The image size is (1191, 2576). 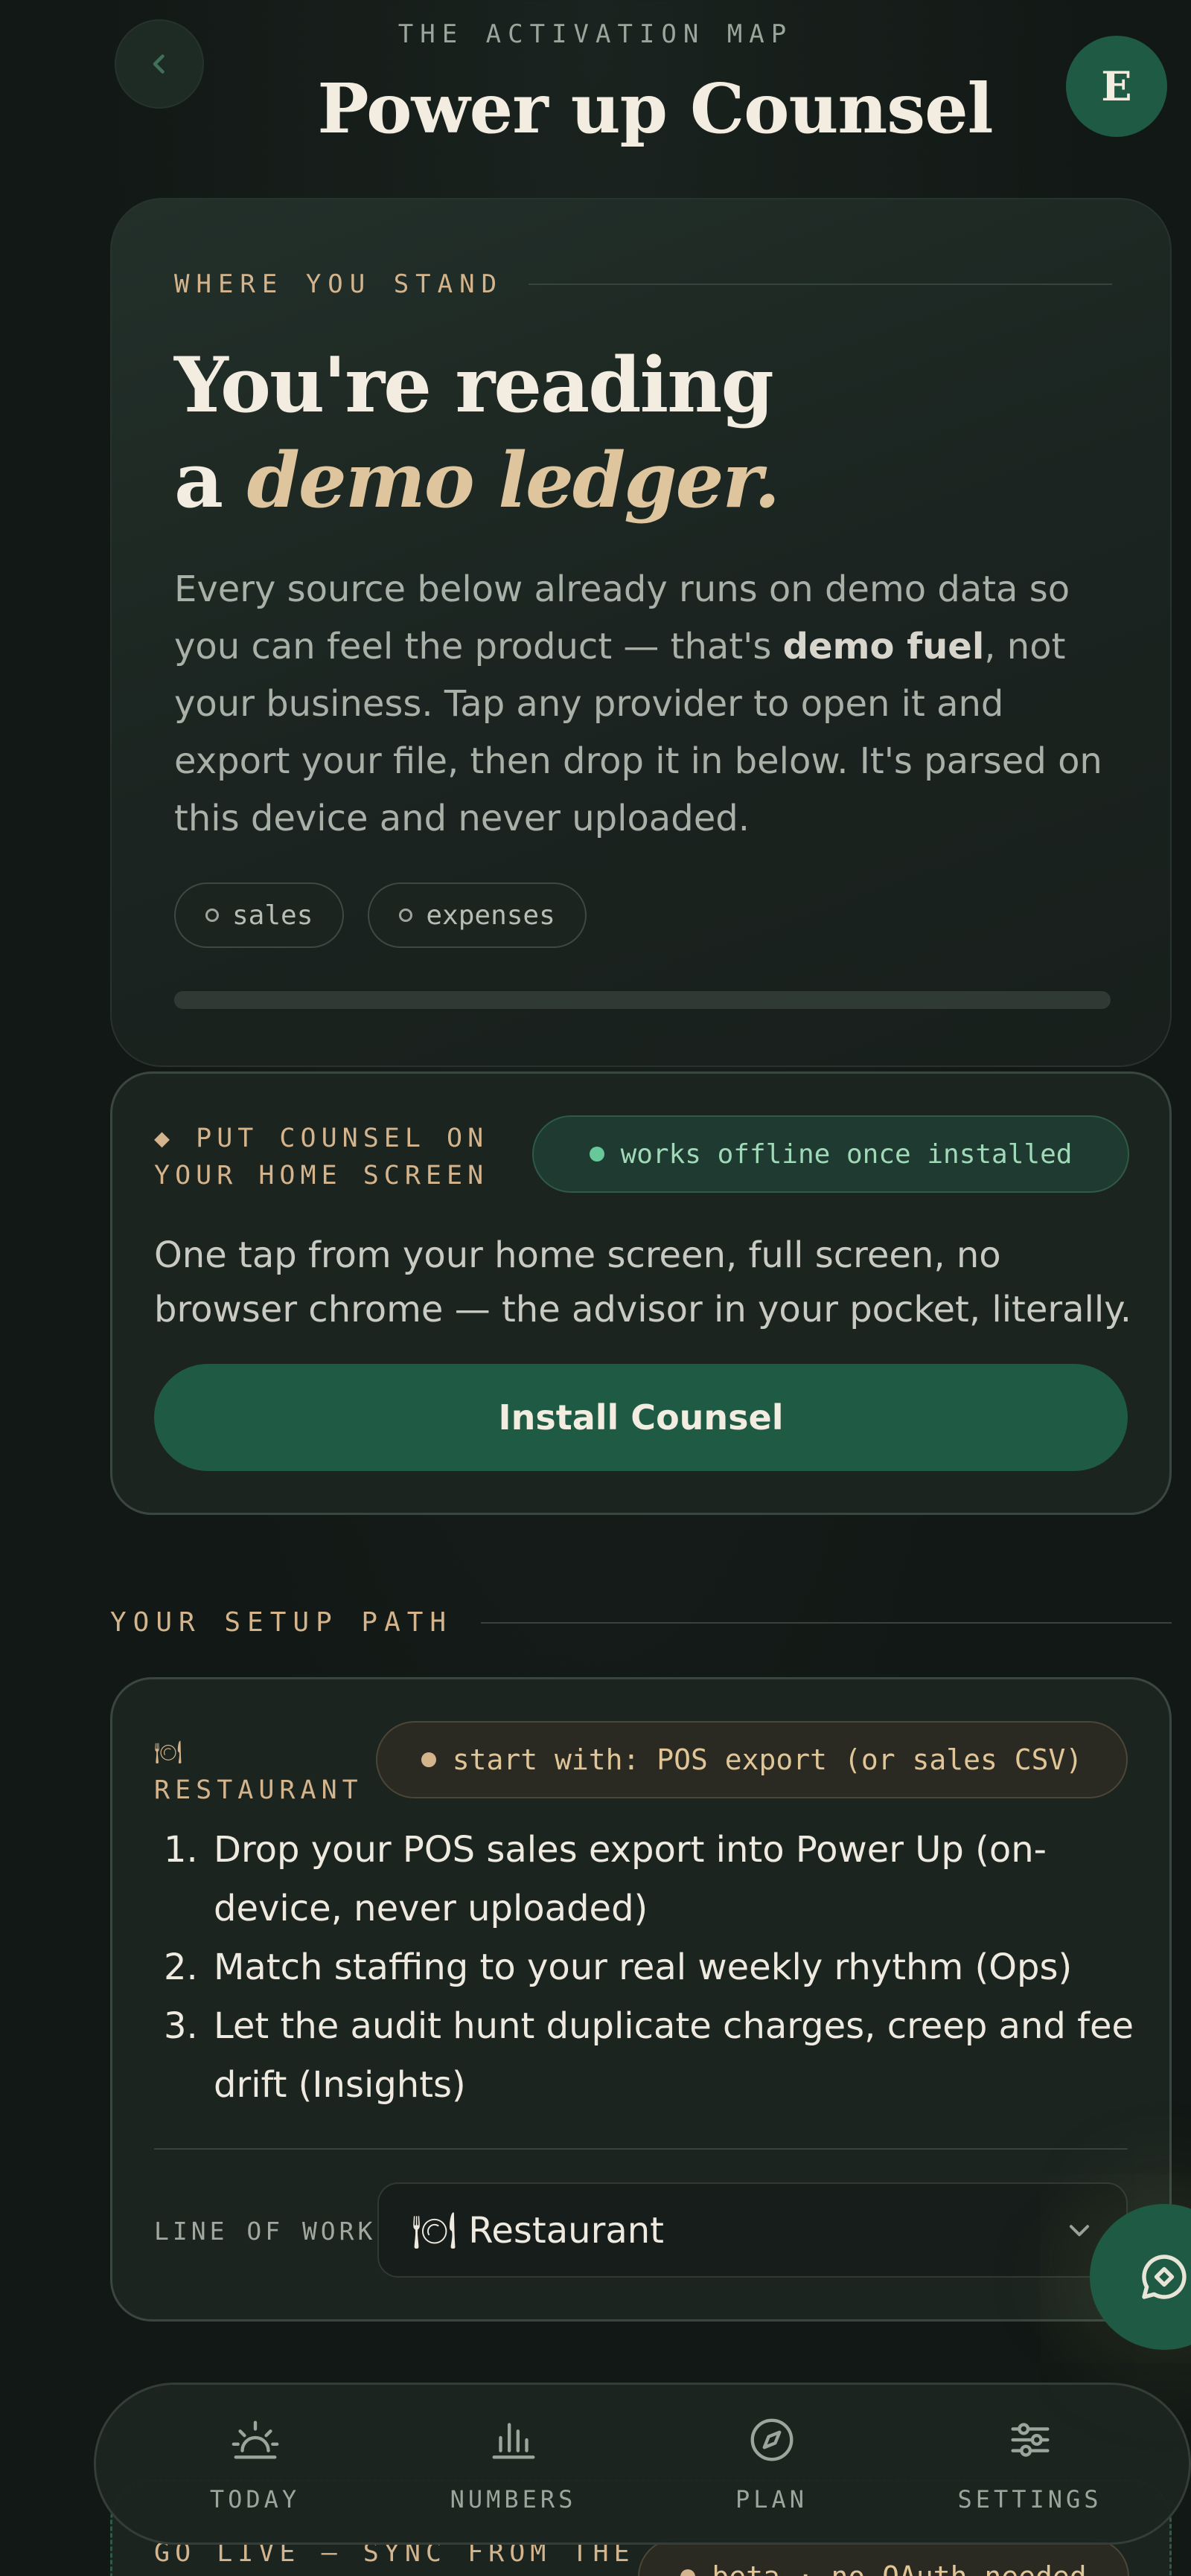 What do you see at coordinates (513, 2499) in the screenshot?
I see `nav-numbers-label: NUMBERS` at bounding box center [513, 2499].